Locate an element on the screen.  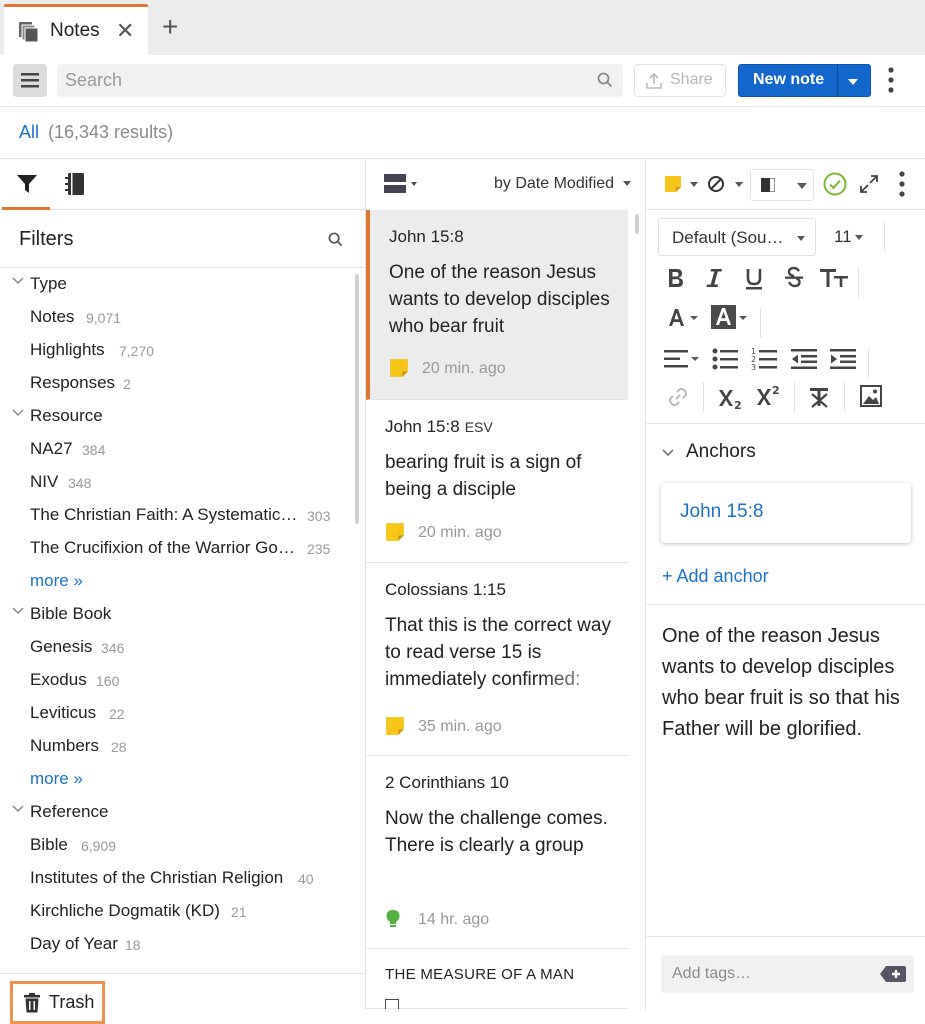
align-left-icon is located at coordinates (682, 359).